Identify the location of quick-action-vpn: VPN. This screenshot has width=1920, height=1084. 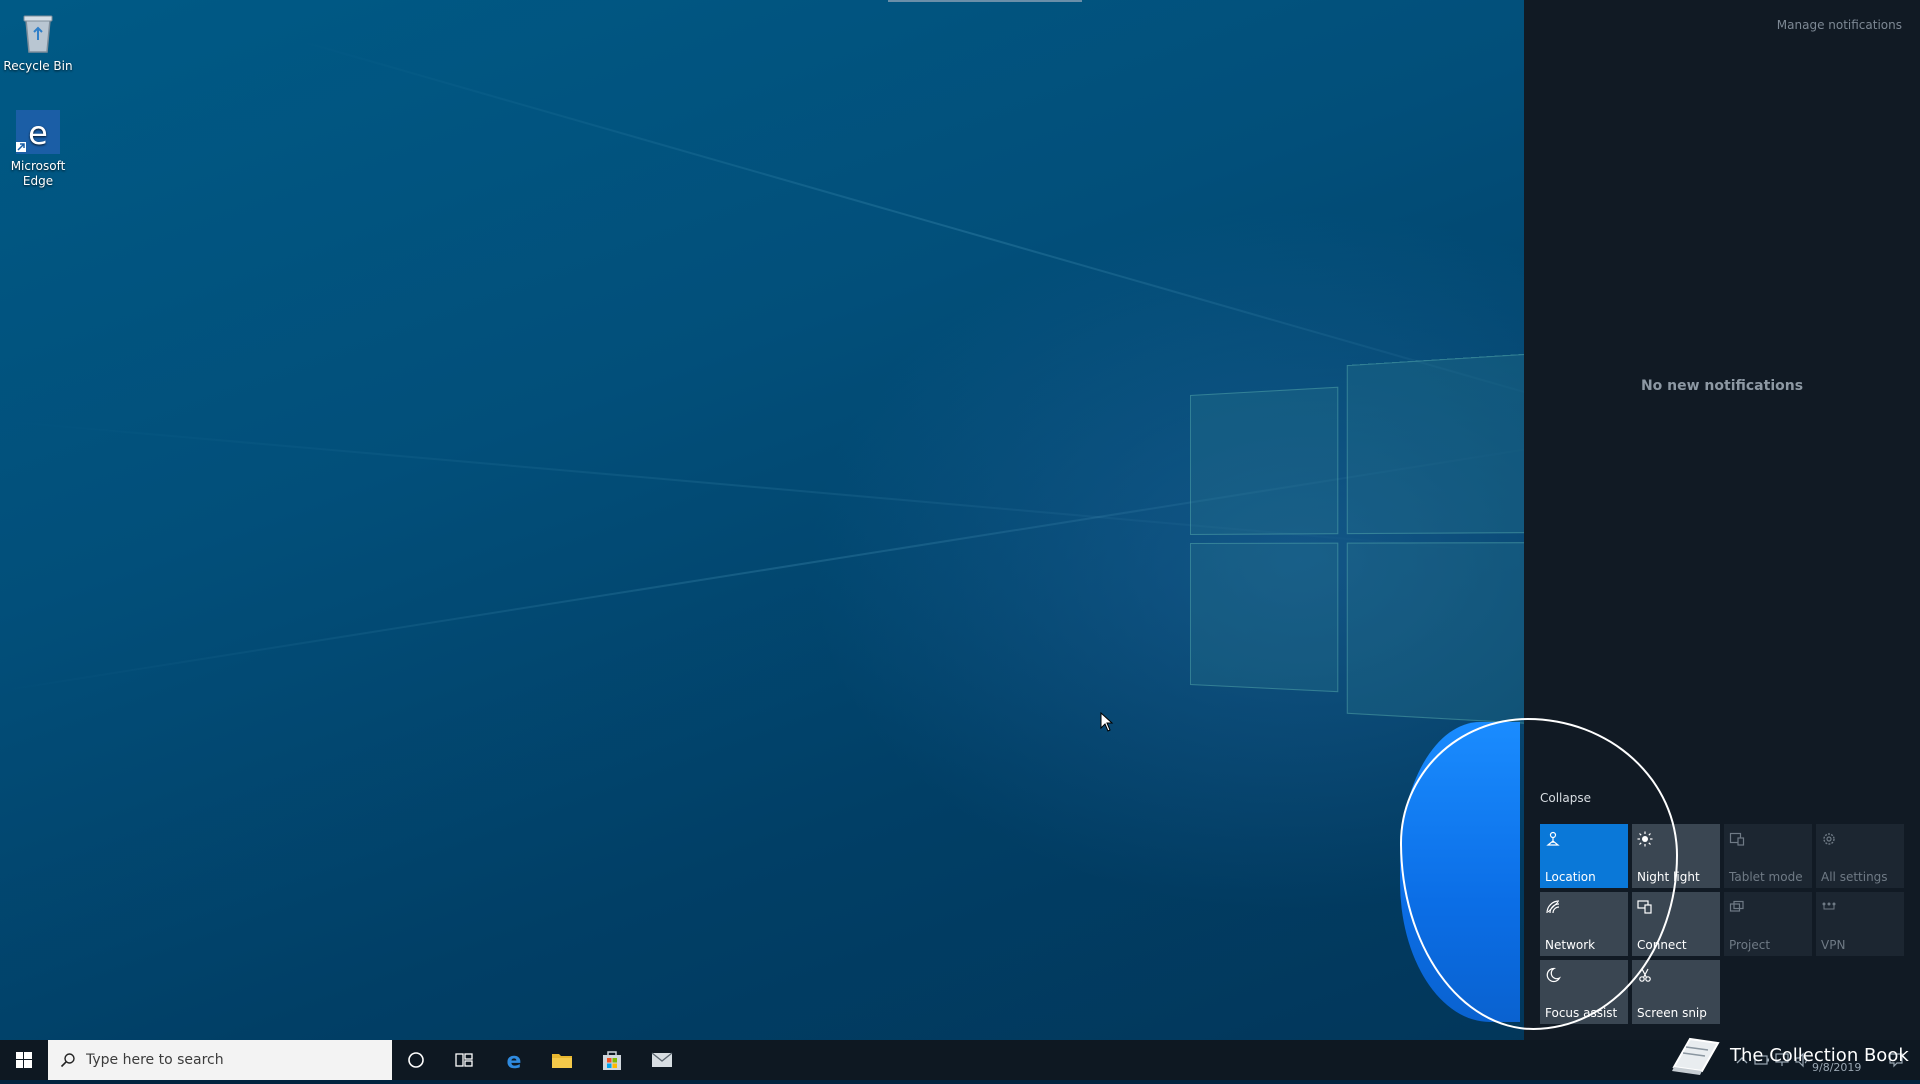
(1860, 924).